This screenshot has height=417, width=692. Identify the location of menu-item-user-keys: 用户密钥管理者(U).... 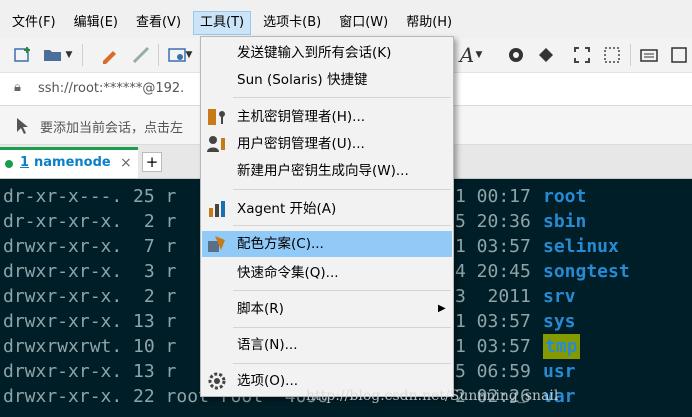
(327, 144).